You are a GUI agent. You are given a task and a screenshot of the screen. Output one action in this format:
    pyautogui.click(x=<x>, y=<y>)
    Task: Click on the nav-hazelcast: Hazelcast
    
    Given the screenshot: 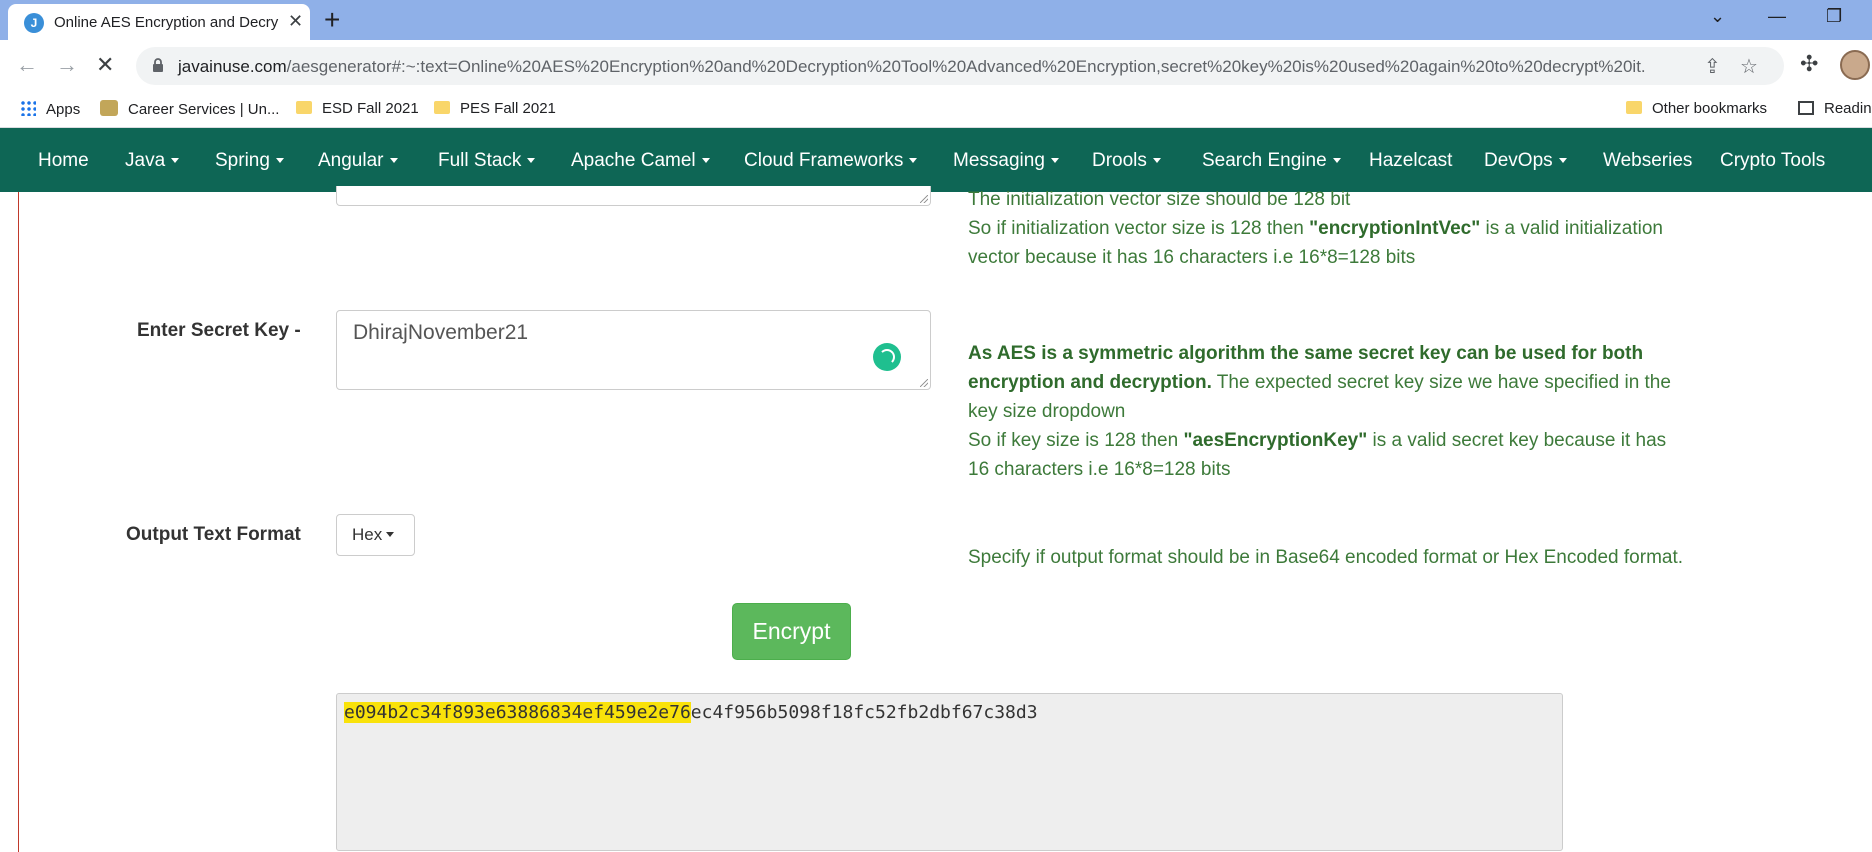 What is the action you would take?
    pyautogui.click(x=1410, y=161)
    